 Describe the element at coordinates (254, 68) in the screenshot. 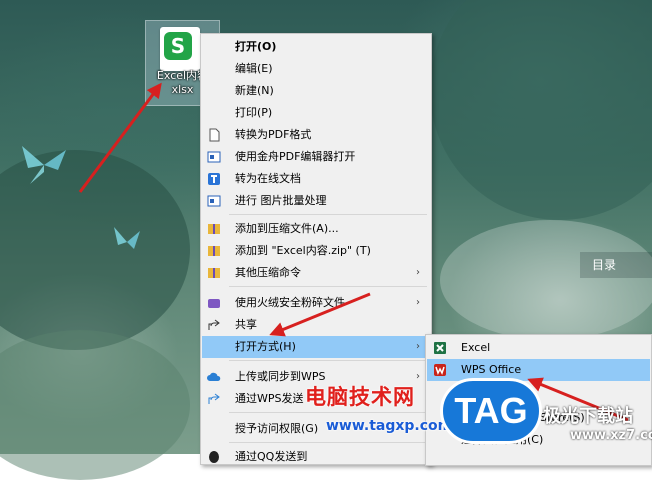

I see `menu-item-label: 编辑(E)` at that location.